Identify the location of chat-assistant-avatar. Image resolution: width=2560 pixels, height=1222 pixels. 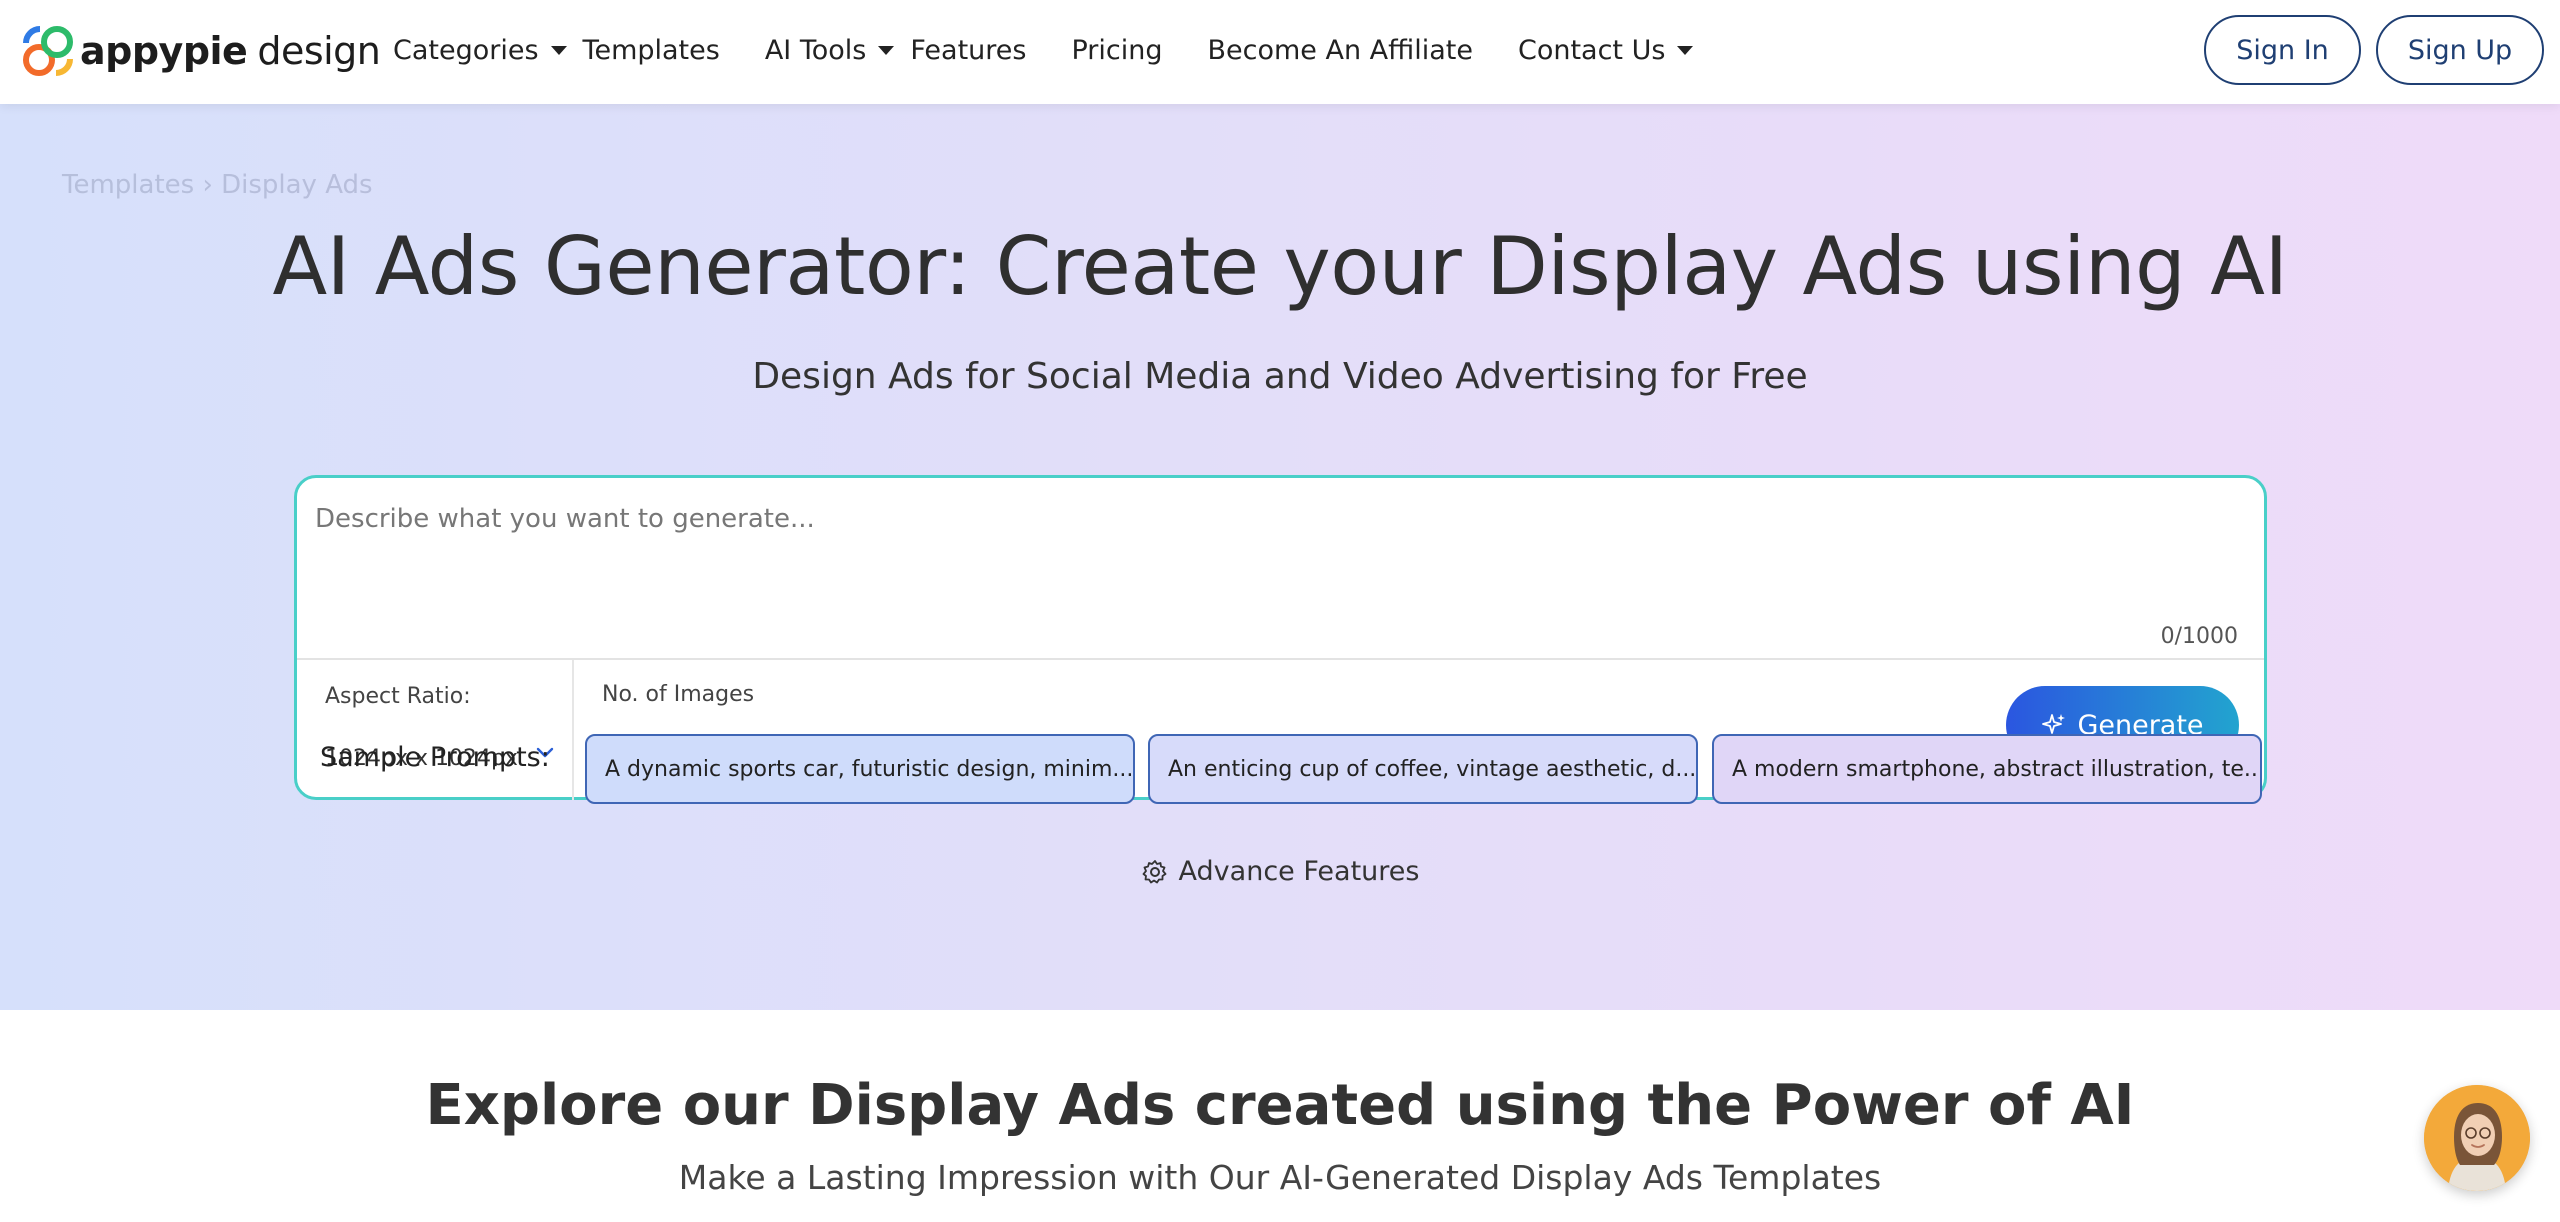
(2477, 1138).